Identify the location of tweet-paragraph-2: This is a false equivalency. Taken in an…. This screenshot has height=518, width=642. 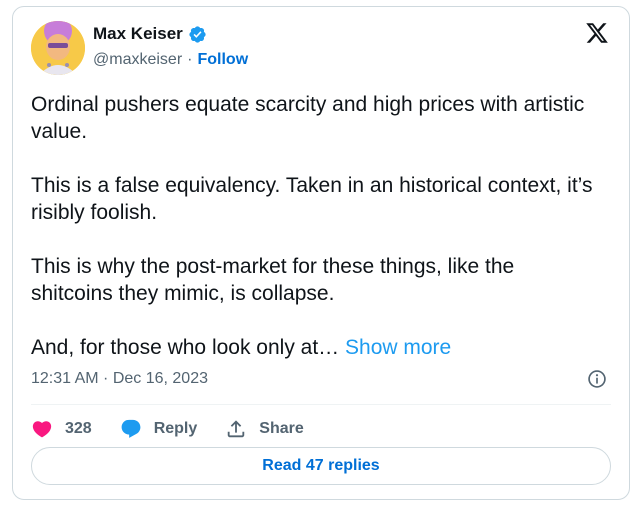
(312, 199).